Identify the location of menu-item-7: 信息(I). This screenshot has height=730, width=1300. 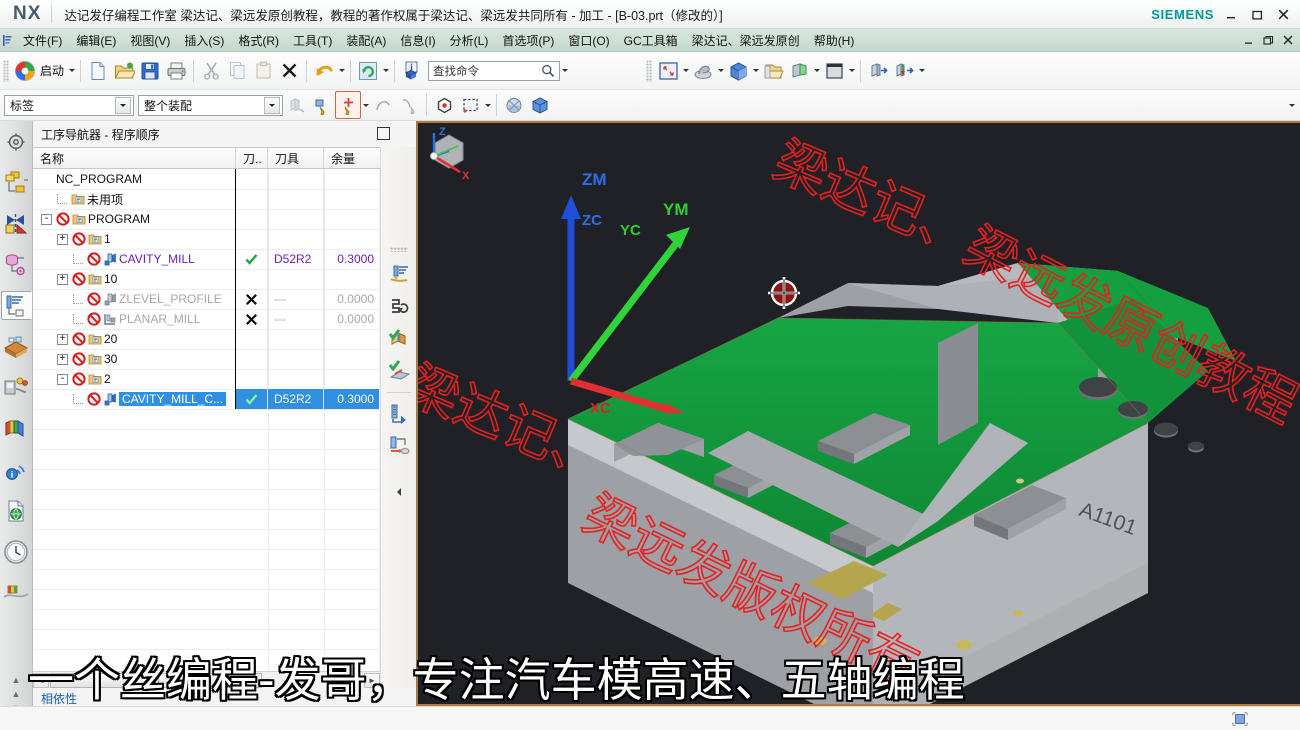
(417, 40).